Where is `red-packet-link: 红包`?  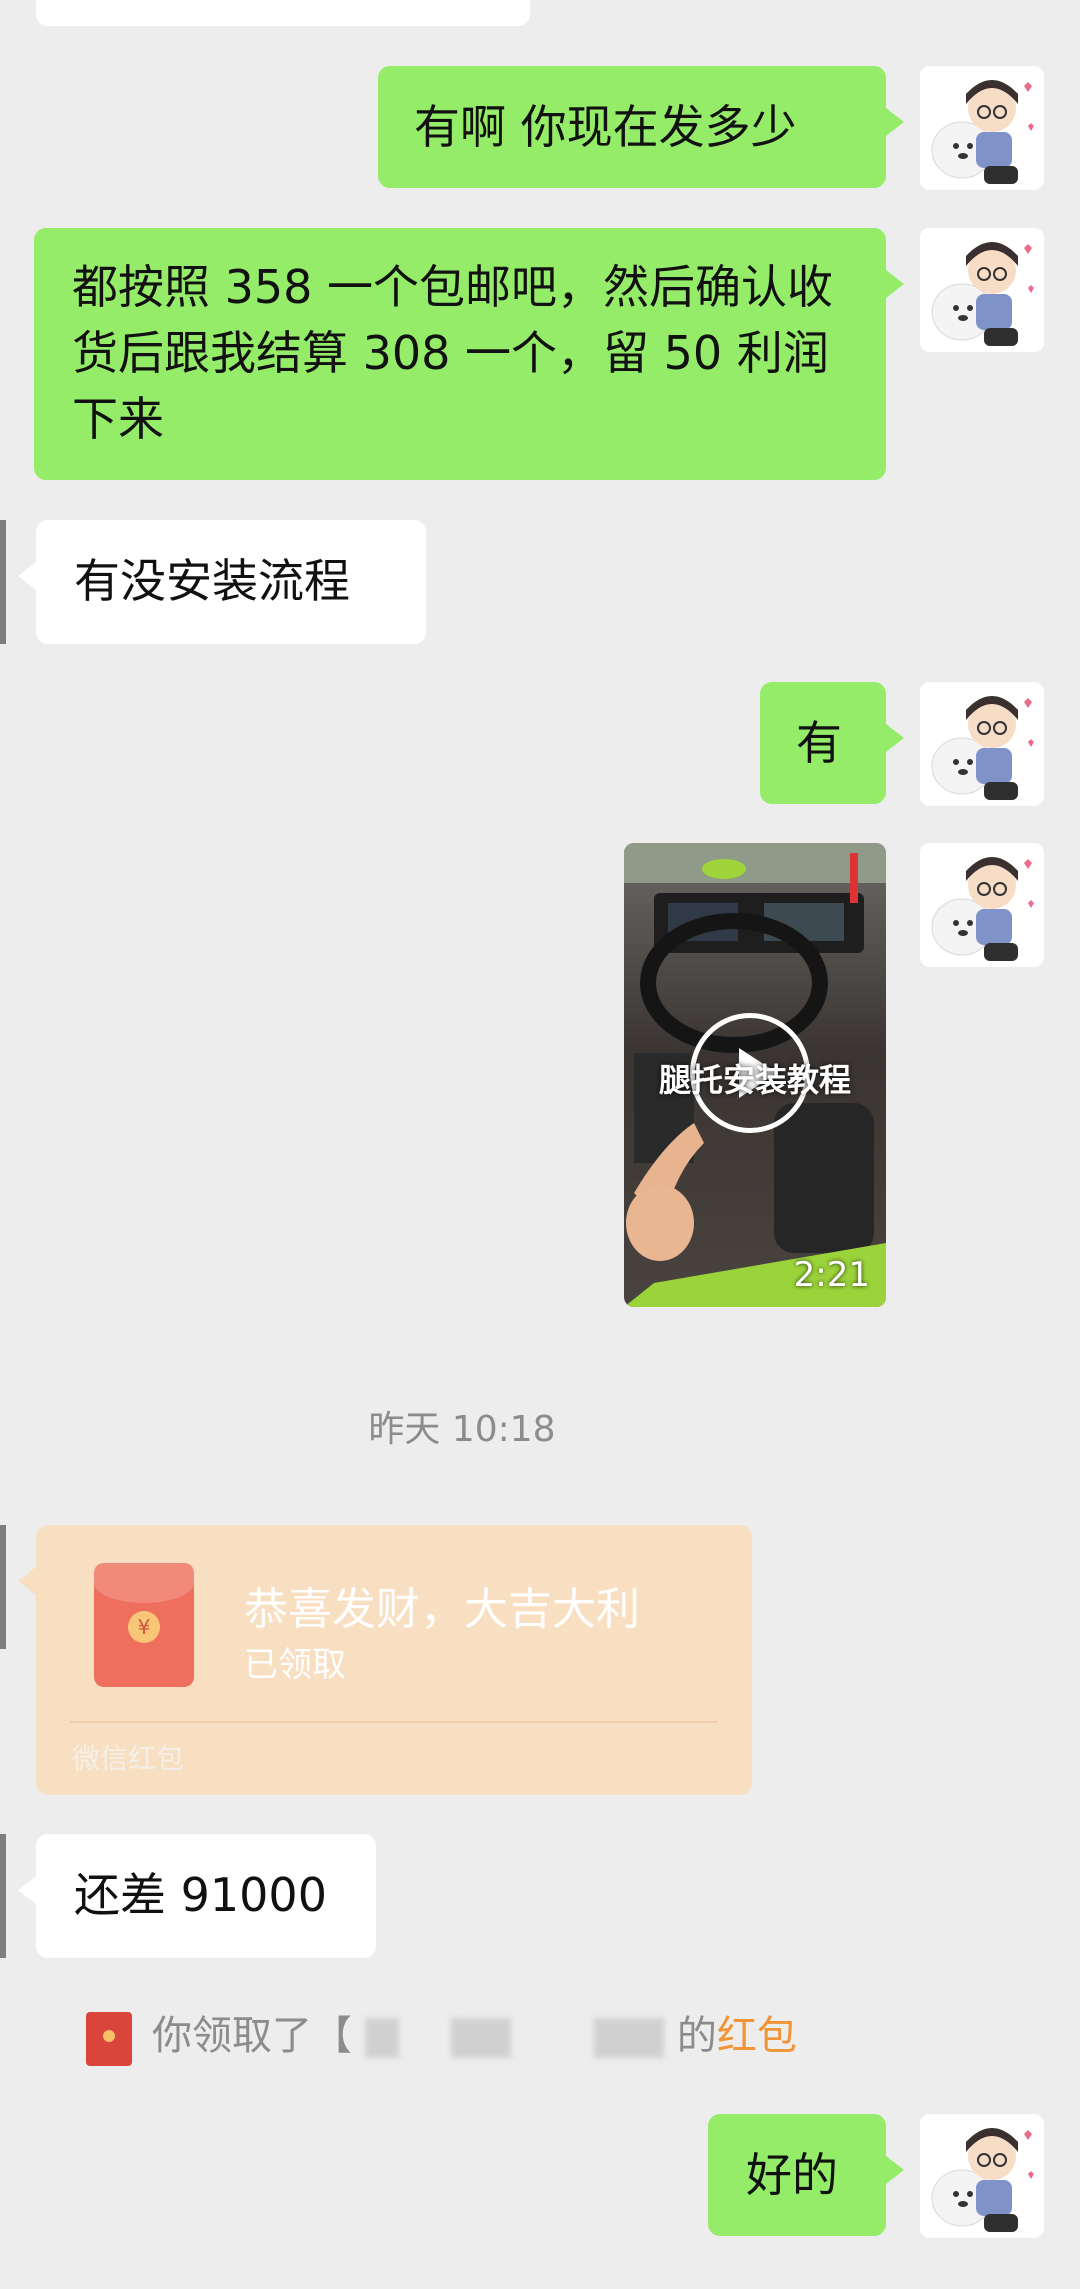 red-packet-link: 红包 is located at coordinates (757, 2036).